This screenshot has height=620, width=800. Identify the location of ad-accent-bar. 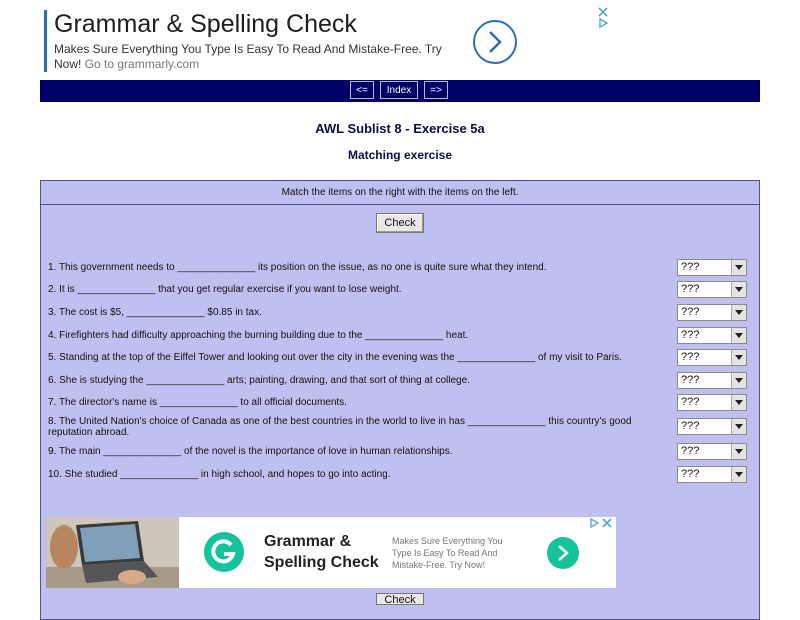
(45, 41).